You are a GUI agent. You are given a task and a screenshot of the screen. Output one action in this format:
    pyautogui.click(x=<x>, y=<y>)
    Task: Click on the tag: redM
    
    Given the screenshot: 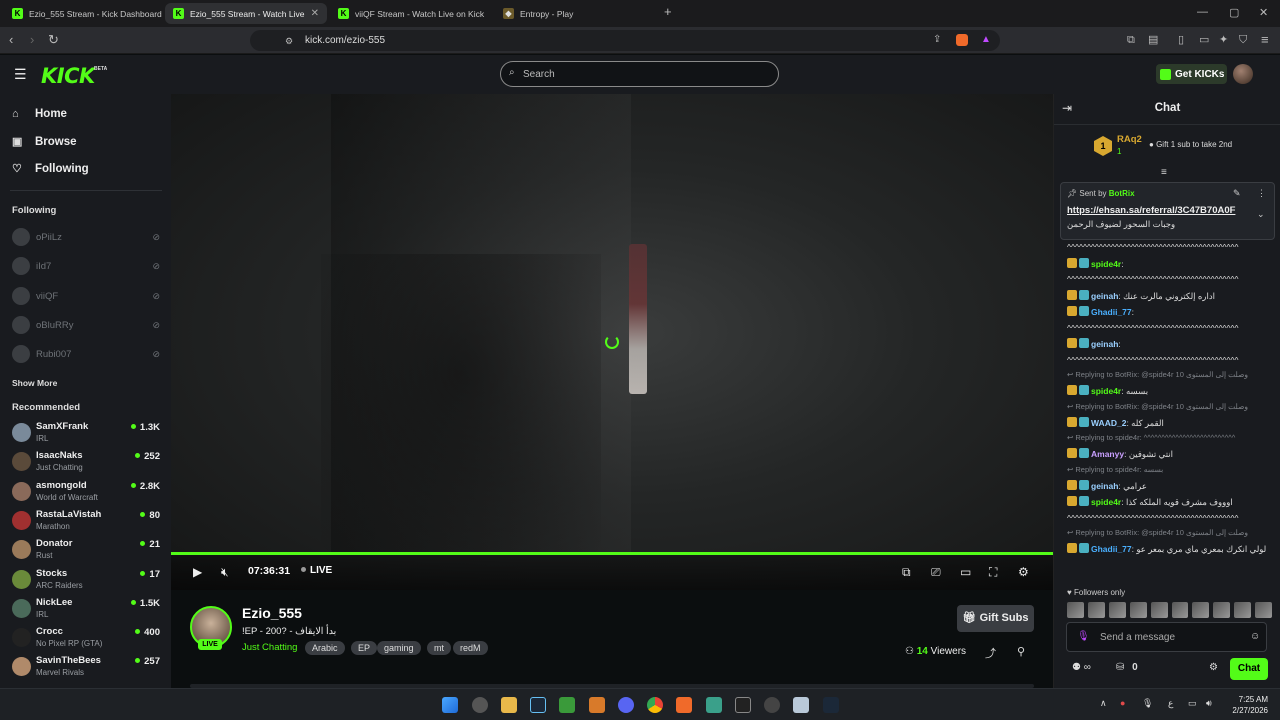 What is the action you would take?
    pyautogui.click(x=470, y=648)
    